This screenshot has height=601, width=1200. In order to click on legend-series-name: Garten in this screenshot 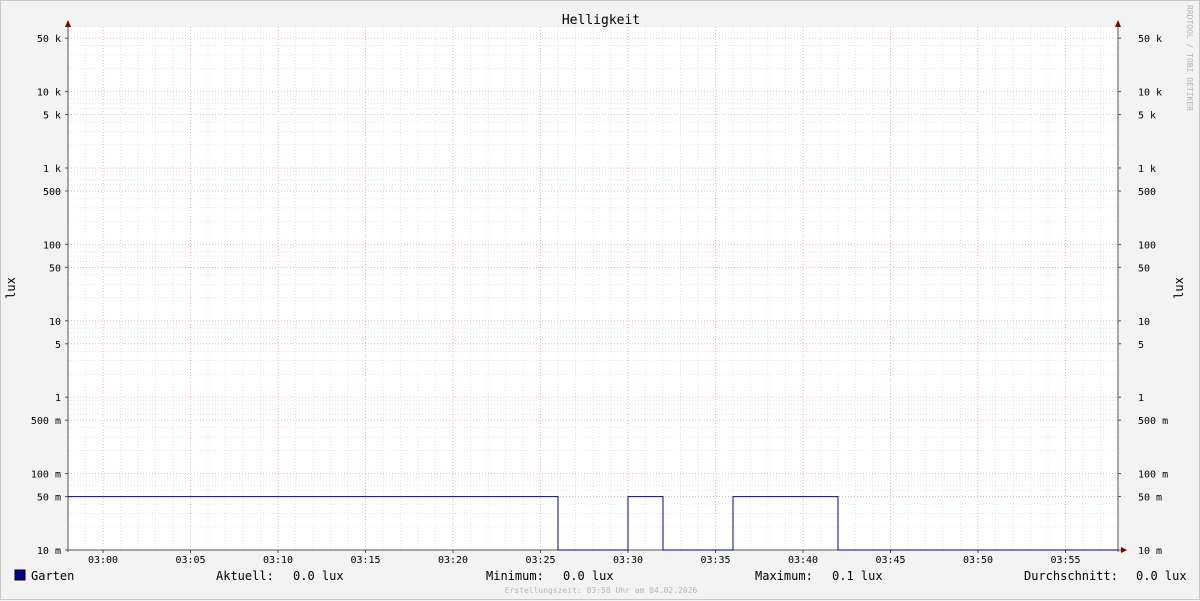, I will do `click(52, 576)`.